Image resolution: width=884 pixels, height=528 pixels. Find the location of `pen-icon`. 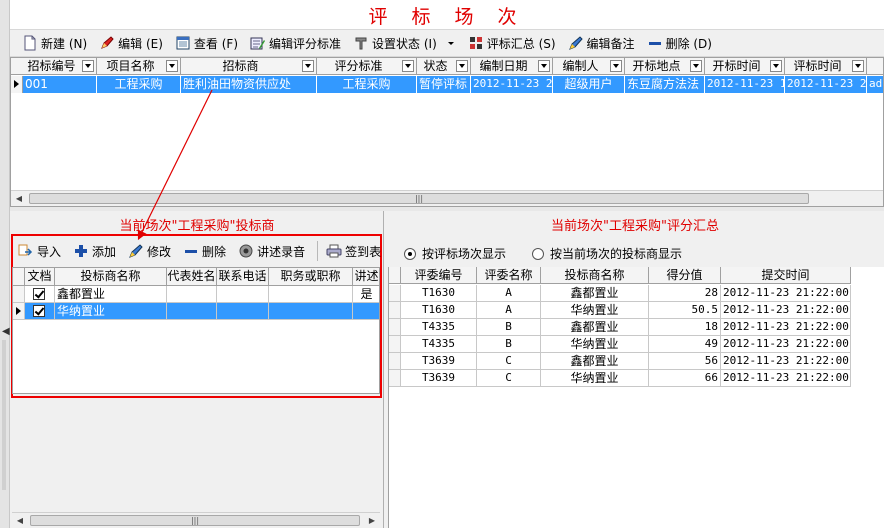

pen-icon is located at coordinates (576, 43).